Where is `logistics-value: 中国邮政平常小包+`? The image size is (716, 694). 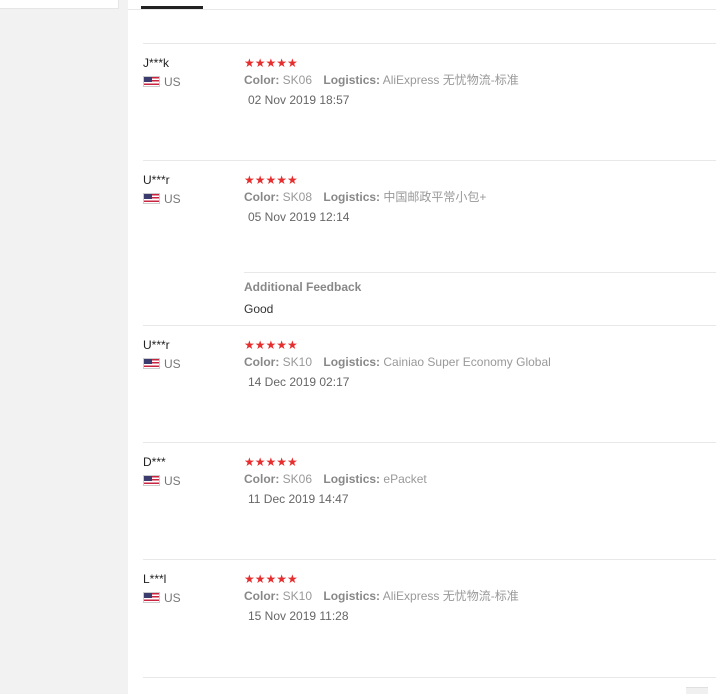 logistics-value: 中国邮政平常小包+ is located at coordinates (435, 197).